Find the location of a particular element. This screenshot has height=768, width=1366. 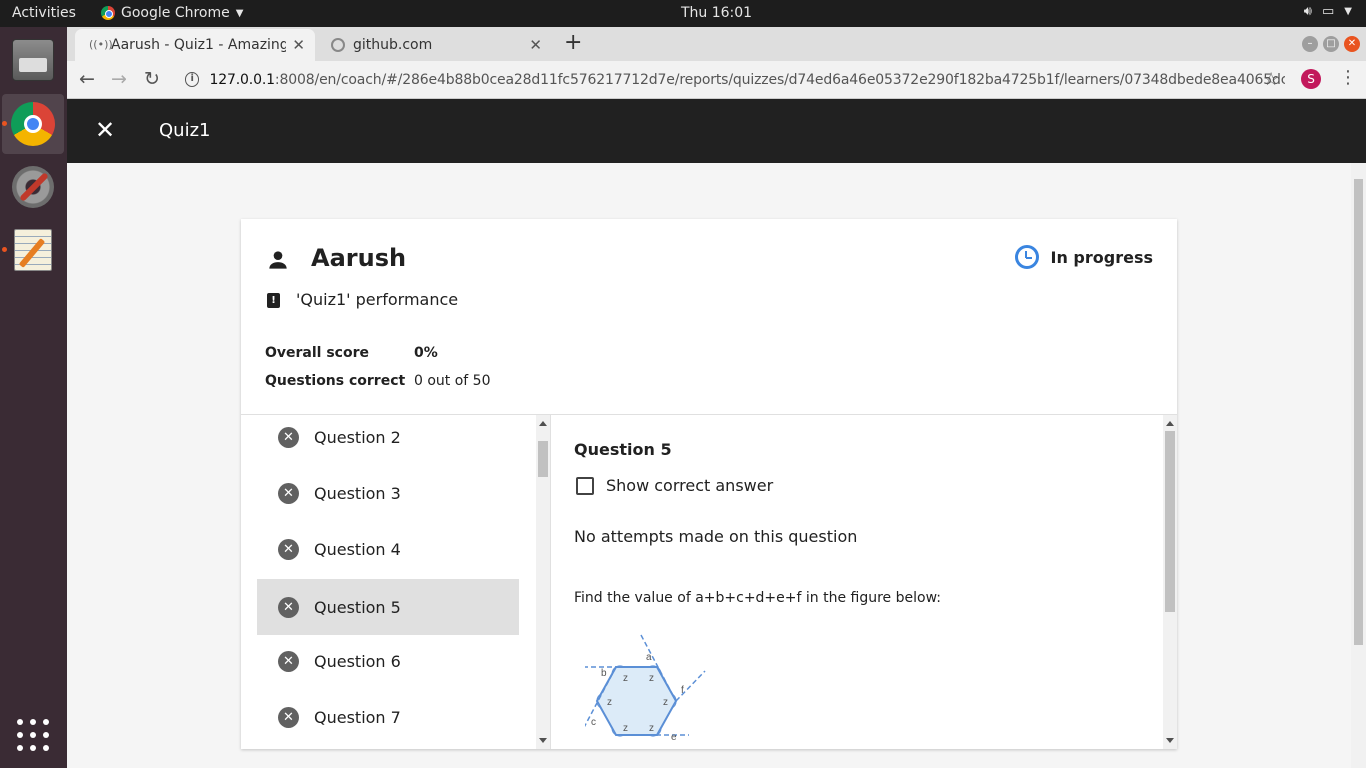

tab-title: github.com is located at coordinates (393, 45).